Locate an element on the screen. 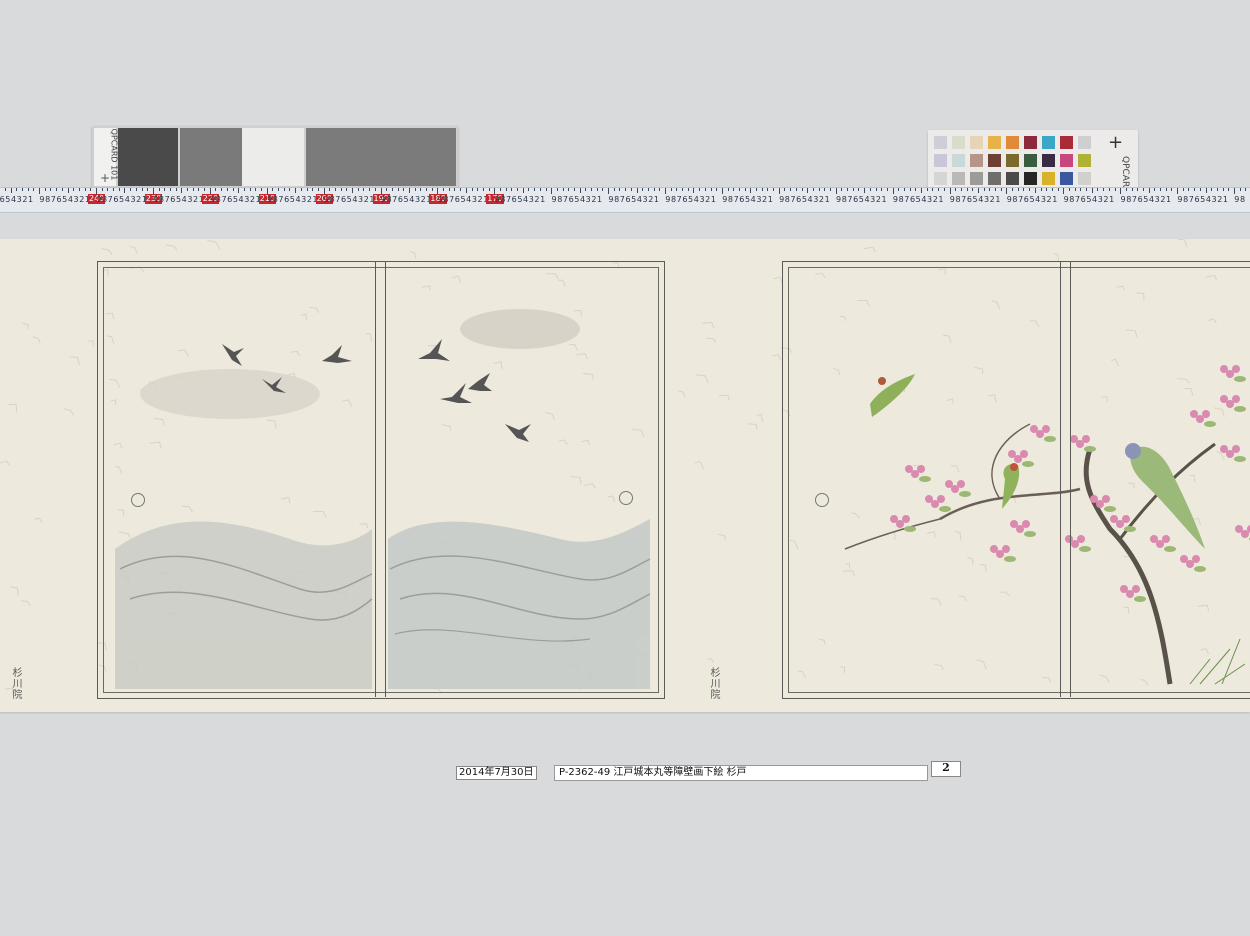 This screenshot has height=936, width=1250. sheet-number-label: 2 is located at coordinates (946, 769).